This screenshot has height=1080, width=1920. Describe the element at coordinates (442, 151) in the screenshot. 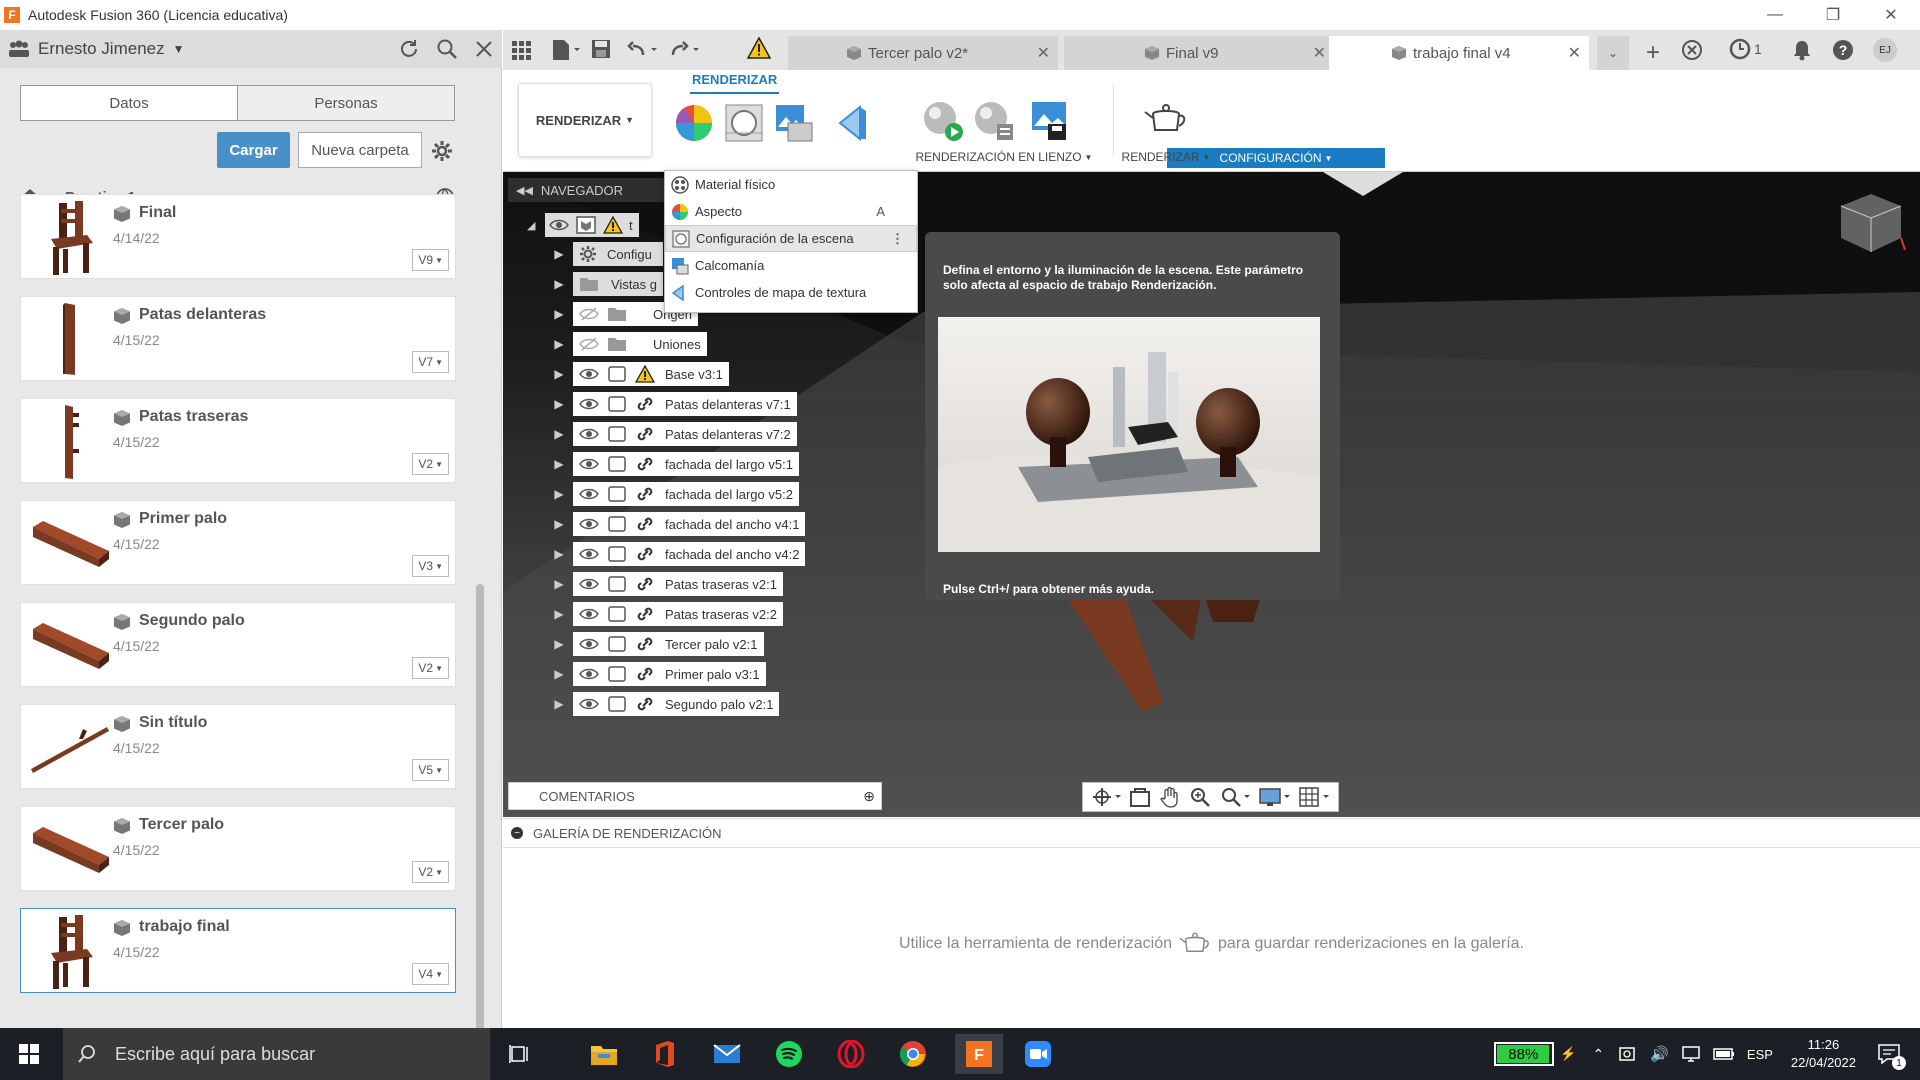

I see `gear-icon` at that location.